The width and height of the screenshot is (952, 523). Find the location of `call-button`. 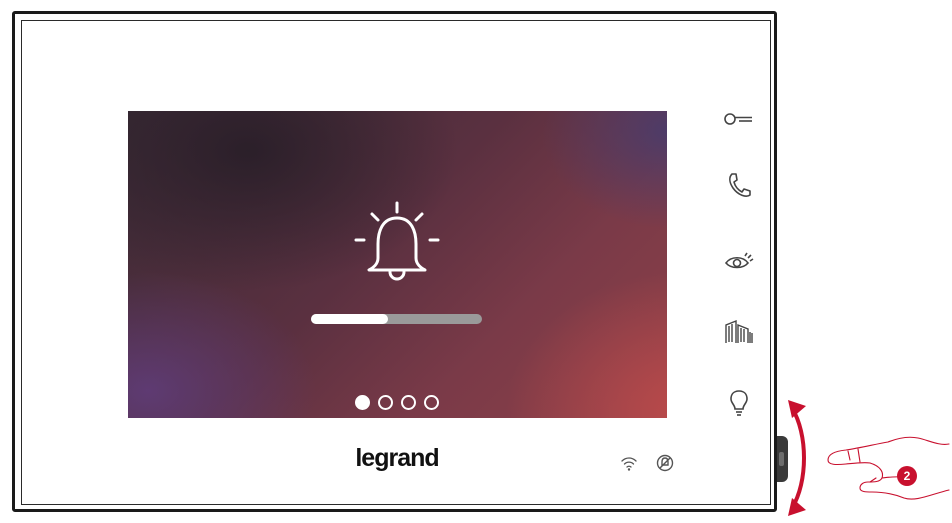

call-button is located at coordinates (739, 185).